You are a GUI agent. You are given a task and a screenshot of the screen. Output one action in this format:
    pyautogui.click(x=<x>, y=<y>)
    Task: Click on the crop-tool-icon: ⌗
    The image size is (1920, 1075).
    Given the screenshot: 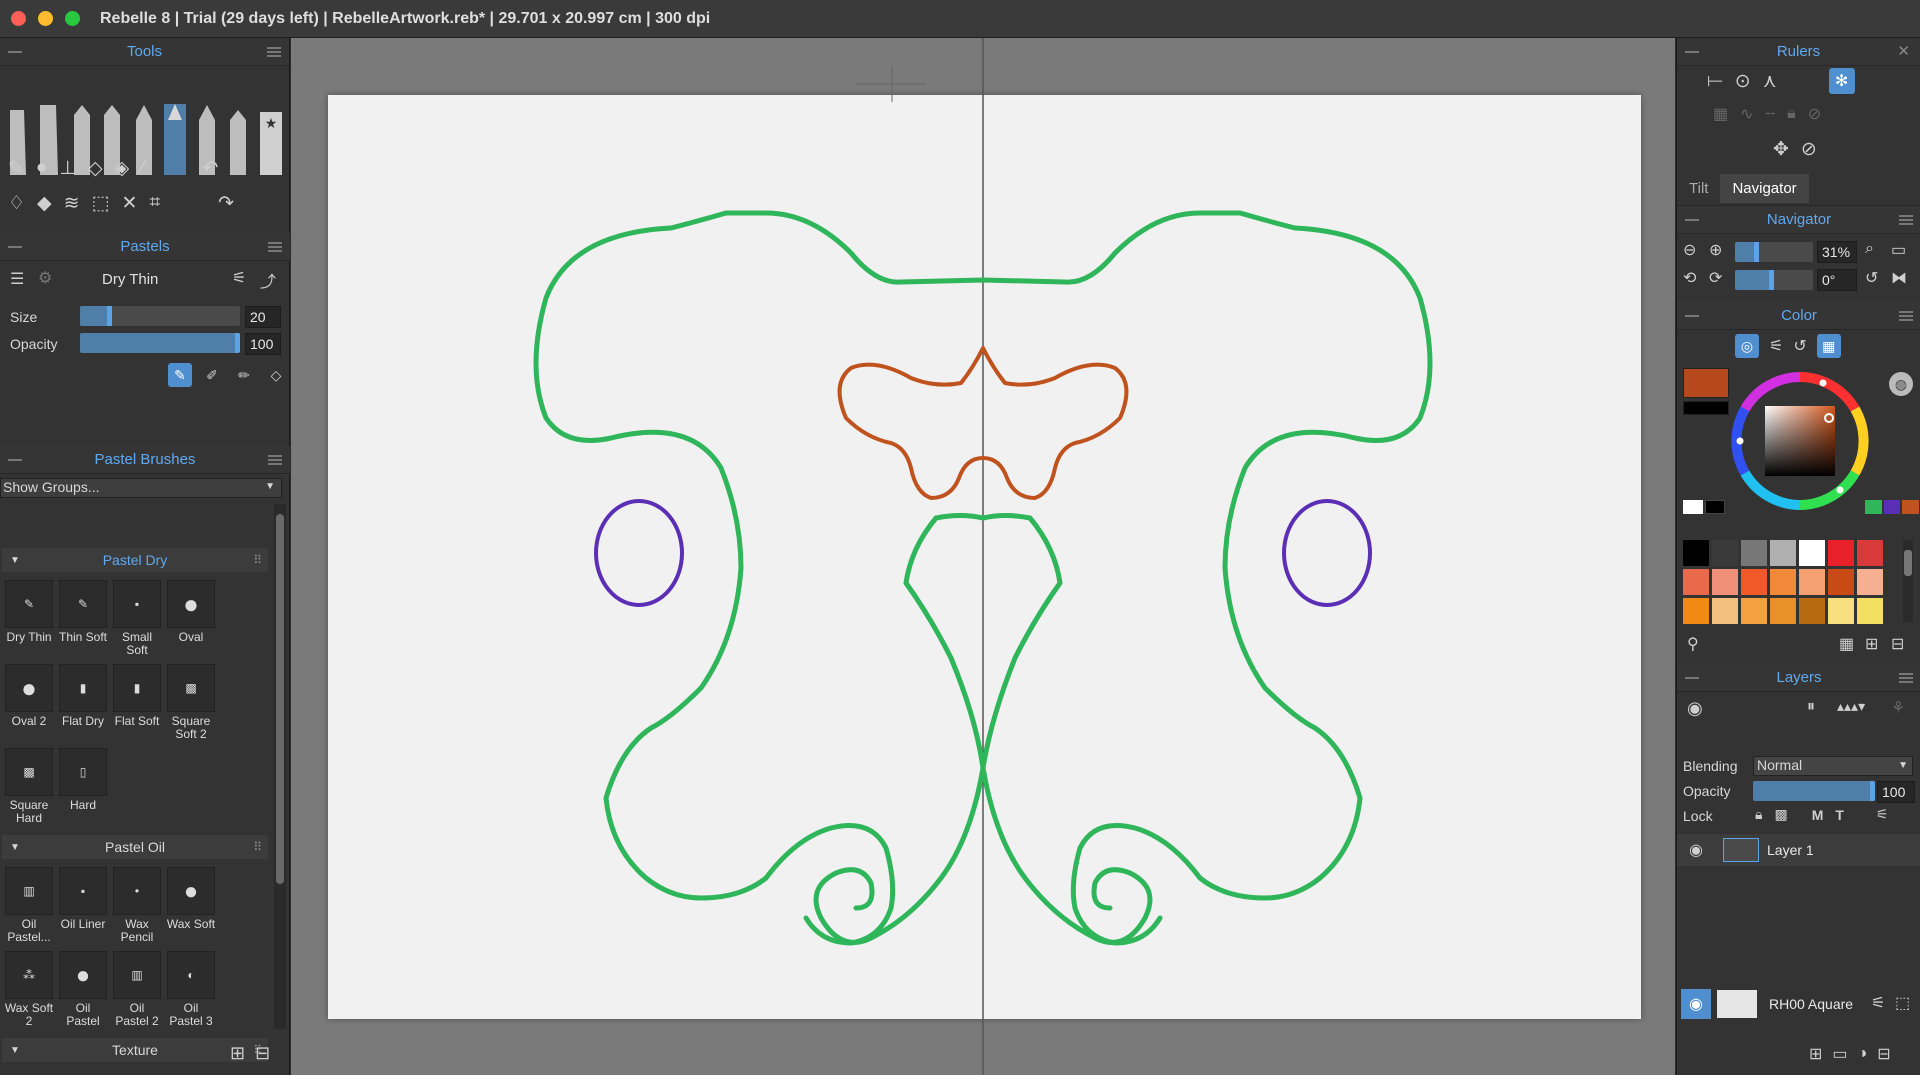 What is the action you would take?
    pyautogui.click(x=154, y=203)
    